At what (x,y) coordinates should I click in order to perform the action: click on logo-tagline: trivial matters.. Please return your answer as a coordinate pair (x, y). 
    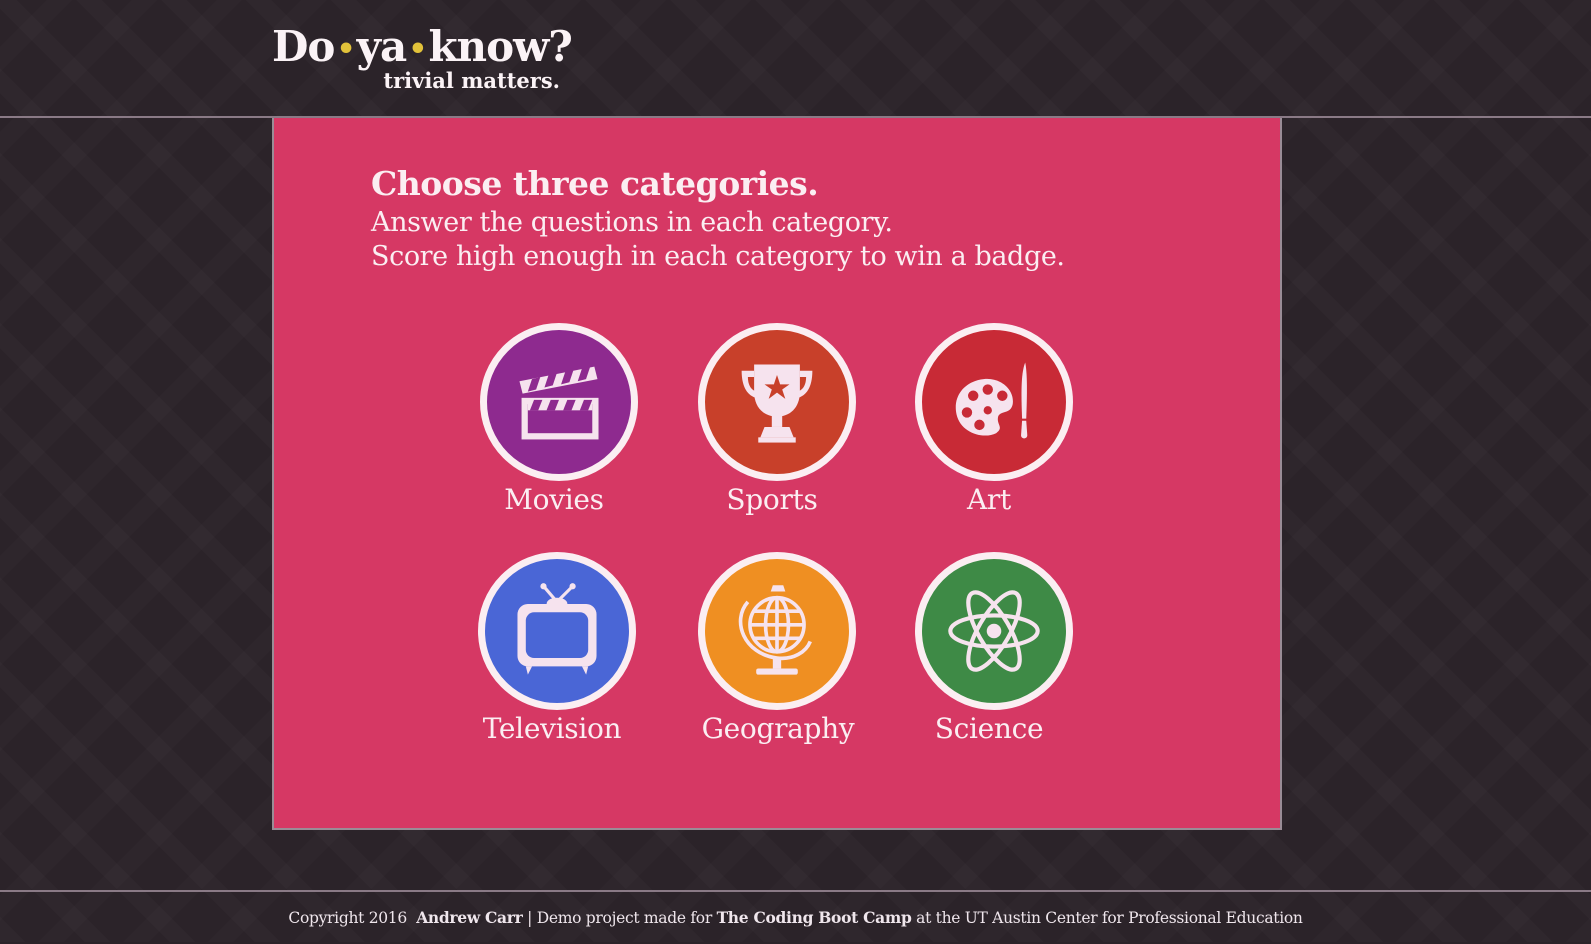
    Looking at the image, I should click on (471, 80).